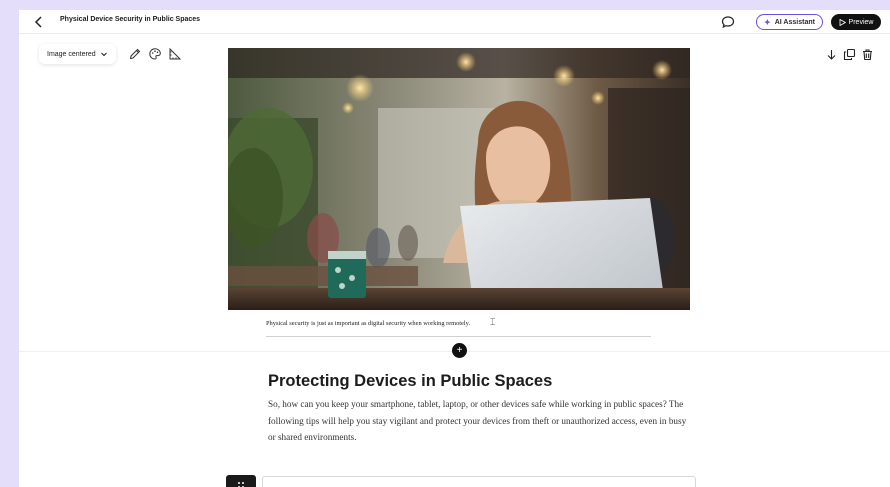 The width and height of the screenshot is (890, 487). What do you see at coordinates (135, 54) in the screenshot?
I see `pencil-icon` at bounding box center [135, 54].